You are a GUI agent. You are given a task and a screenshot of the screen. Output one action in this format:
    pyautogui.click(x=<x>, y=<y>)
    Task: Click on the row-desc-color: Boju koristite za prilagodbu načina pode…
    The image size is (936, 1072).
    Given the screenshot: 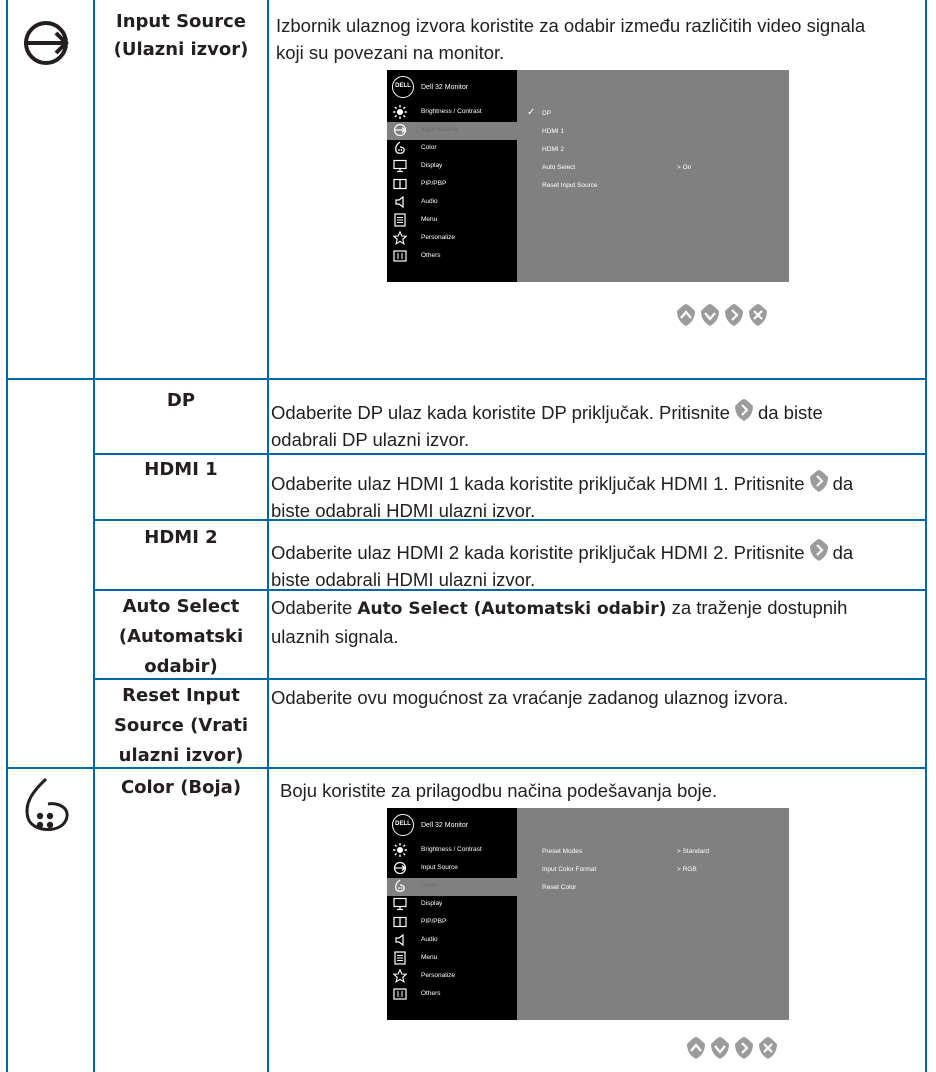 What is the action you would take?
    pyautogui.click(x=499, y=790)
    